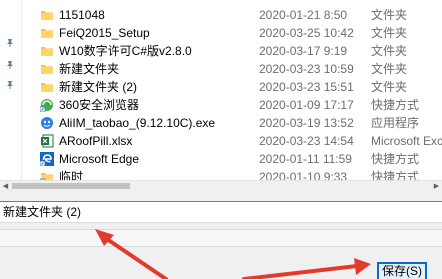  What do you see at coordinates (47, 123) in the screenshot?
I see `app-icon` at bounding box center [47, 123].